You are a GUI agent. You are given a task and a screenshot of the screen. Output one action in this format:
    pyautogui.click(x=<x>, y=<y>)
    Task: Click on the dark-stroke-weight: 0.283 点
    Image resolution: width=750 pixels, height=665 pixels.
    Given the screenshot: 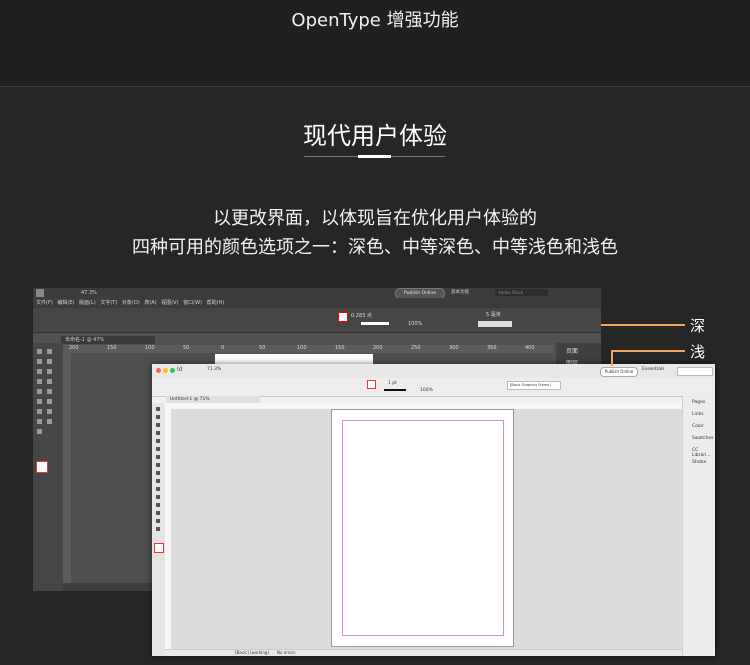 What is the action you would take?
    pyautogui.click(x=361, y=315)
    